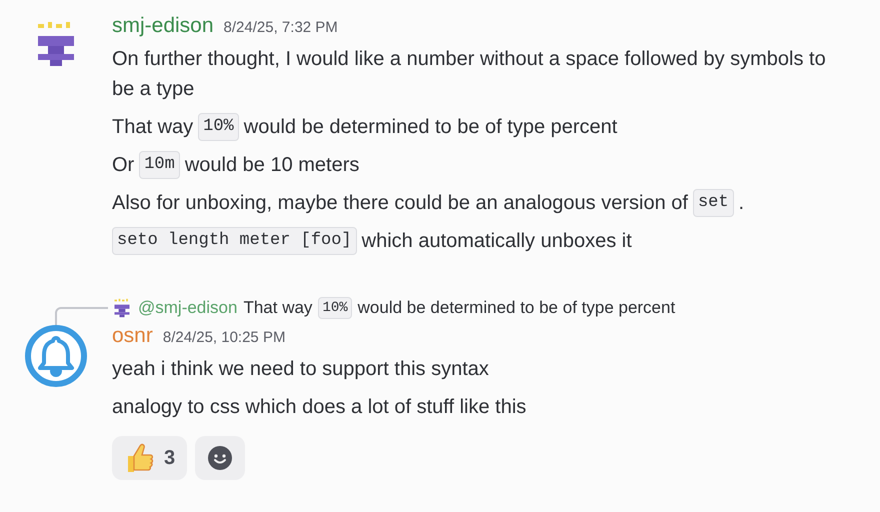  What do you see at coordinates (277, 308) in the screenshot?
I see `reply-preview-text: That way` at bounding box center [277, 308].